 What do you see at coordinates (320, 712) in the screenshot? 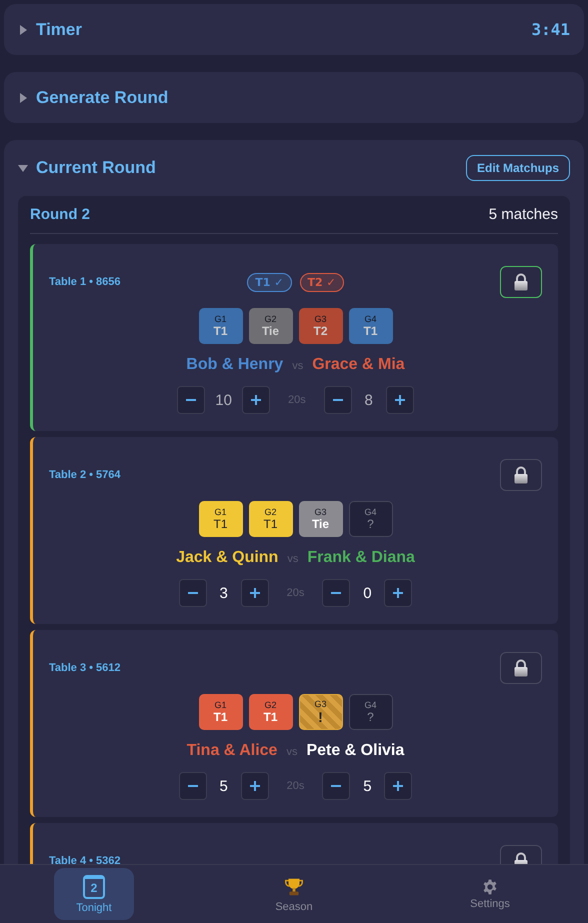
I see `game-chip: G3 !` at bounding box center [320, 712].